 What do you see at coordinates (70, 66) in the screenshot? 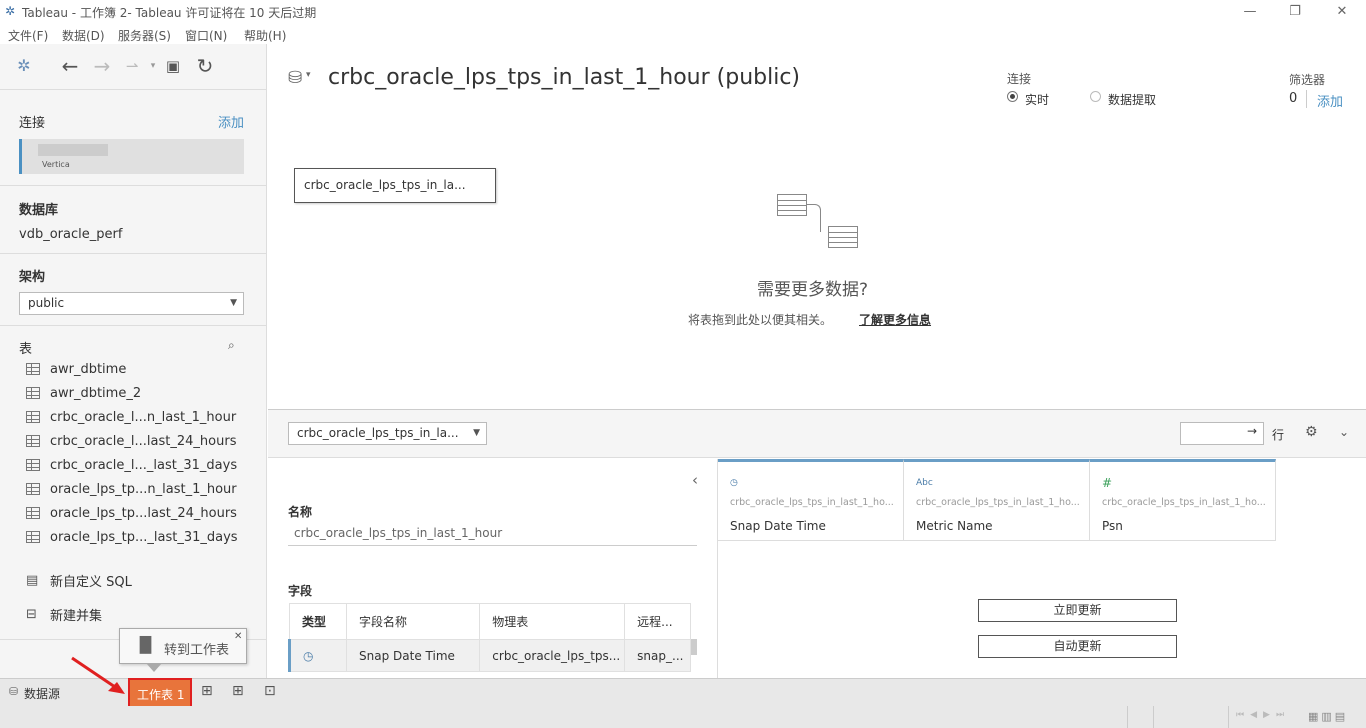
I see `undo-icon: ←` at bounding box center [70, 66].